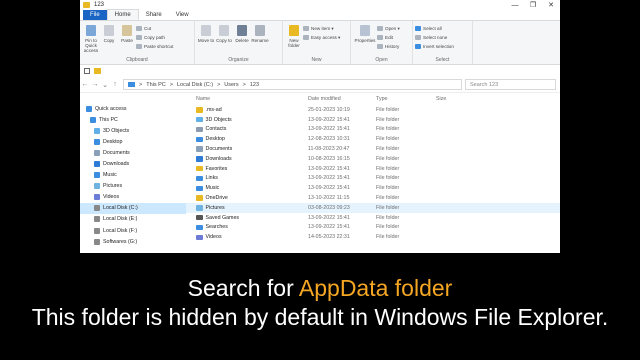 This screenshot has width=640, height=360. What do you see at coordinates (375, 288) in the screenshot?
I see `caption-highlight: AppData folder` at bounding box center [375, 288].